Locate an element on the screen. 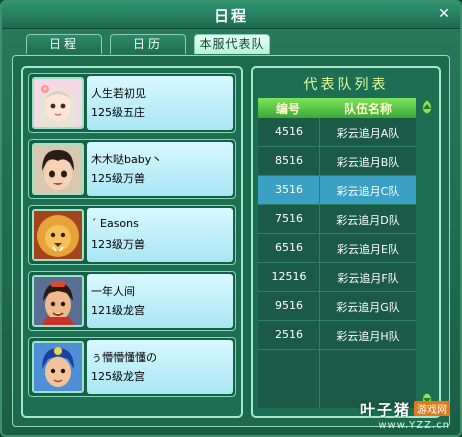 This screenshot has width=462, height=437. header-number: 编号 is located at coordinates (288, 109).